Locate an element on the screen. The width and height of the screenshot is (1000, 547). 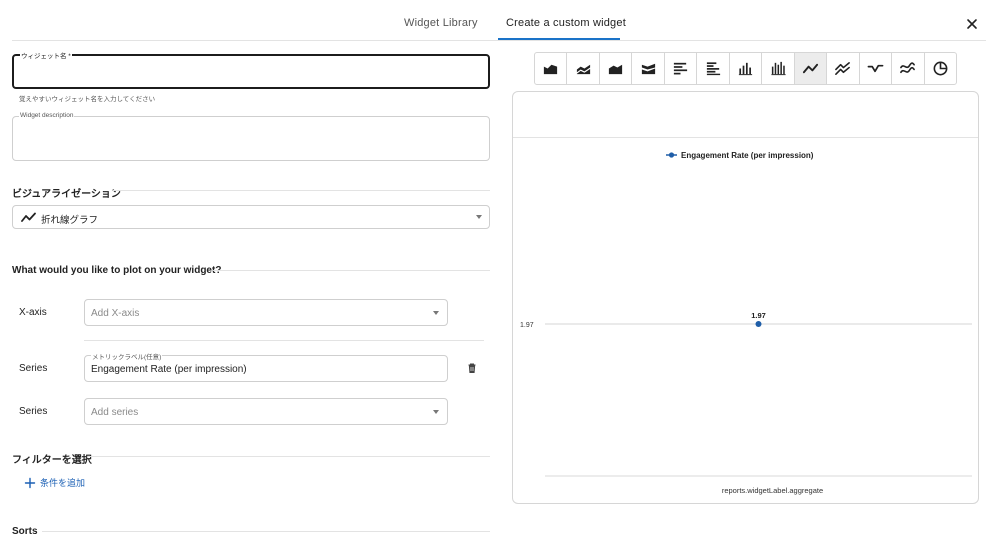
visualization-divider is located at coordinates (301, 190).